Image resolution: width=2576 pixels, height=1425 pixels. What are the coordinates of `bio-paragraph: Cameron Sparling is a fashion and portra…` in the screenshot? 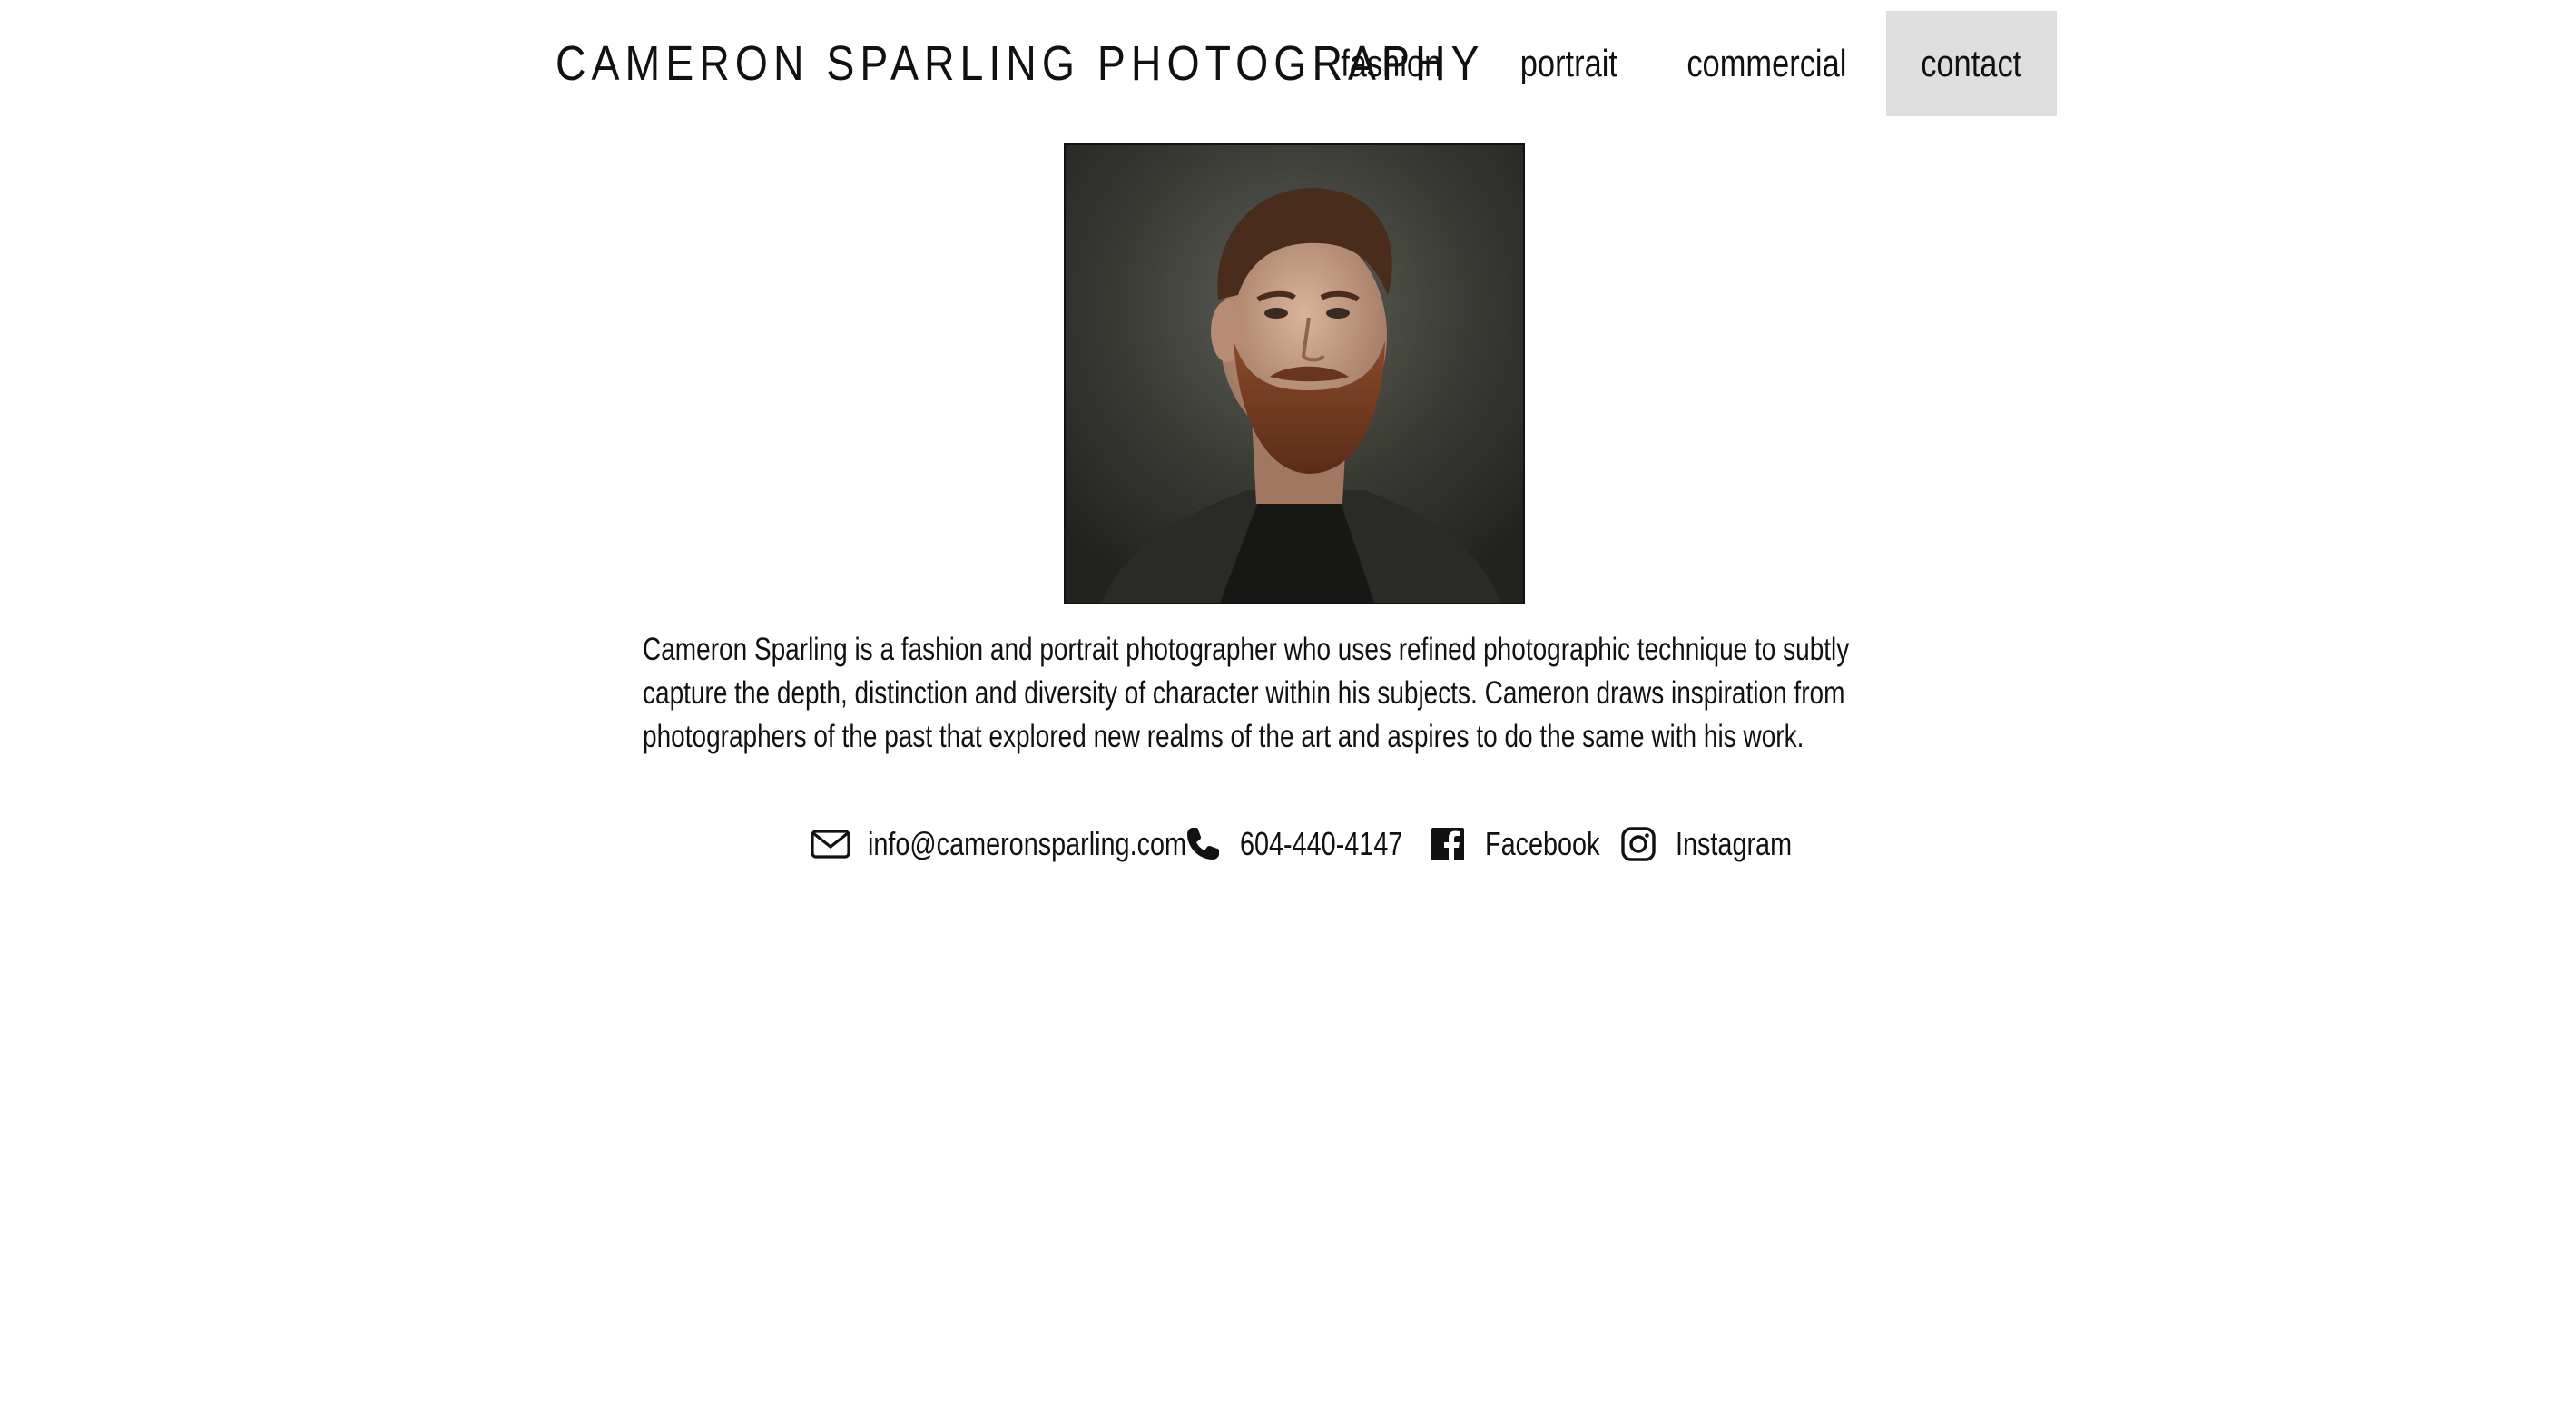 It's located at (1246, 693).